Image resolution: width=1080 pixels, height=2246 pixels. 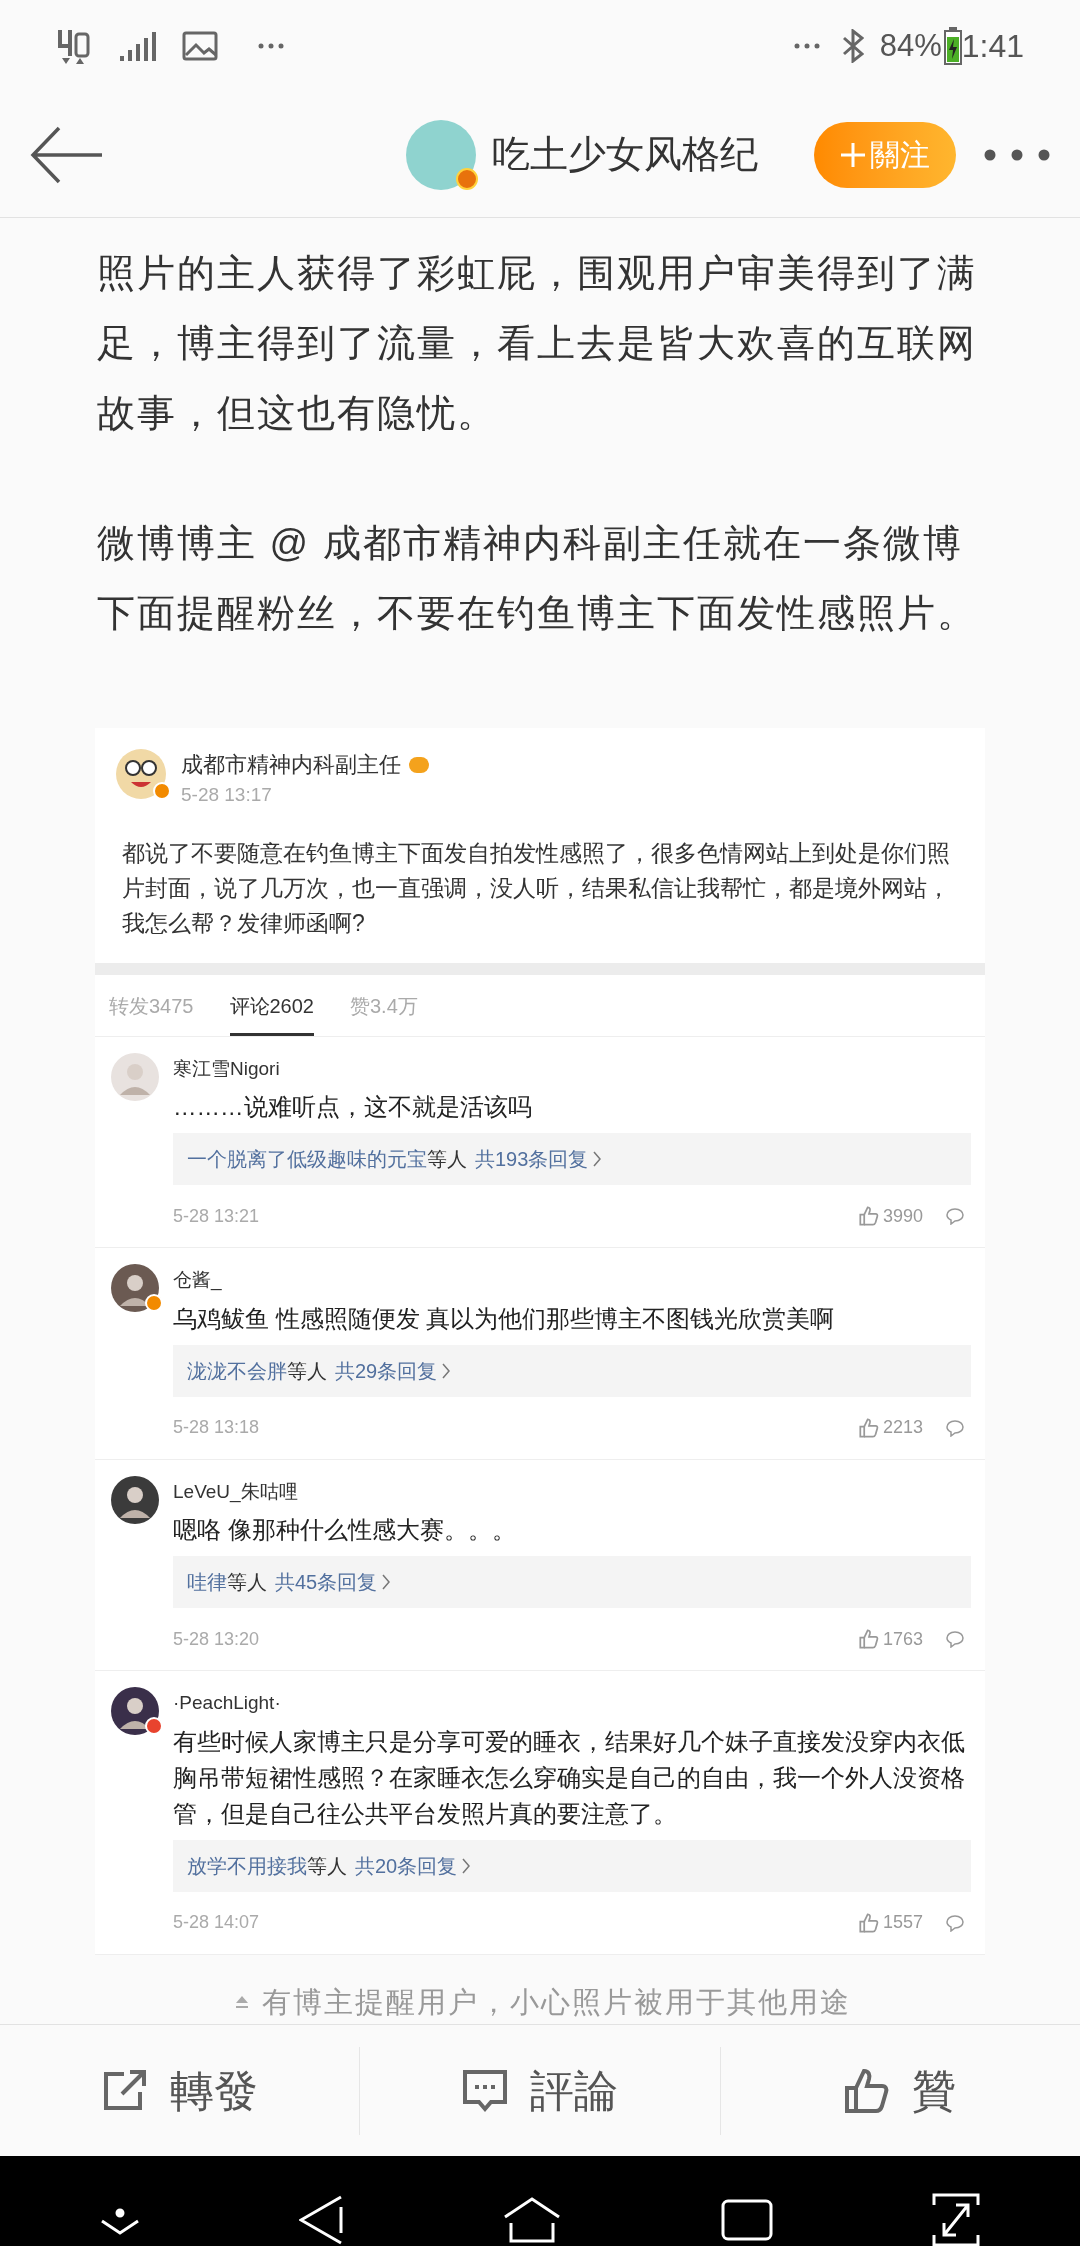 I want to click on repost-button: 轉發, so click(x=179, y=2090).